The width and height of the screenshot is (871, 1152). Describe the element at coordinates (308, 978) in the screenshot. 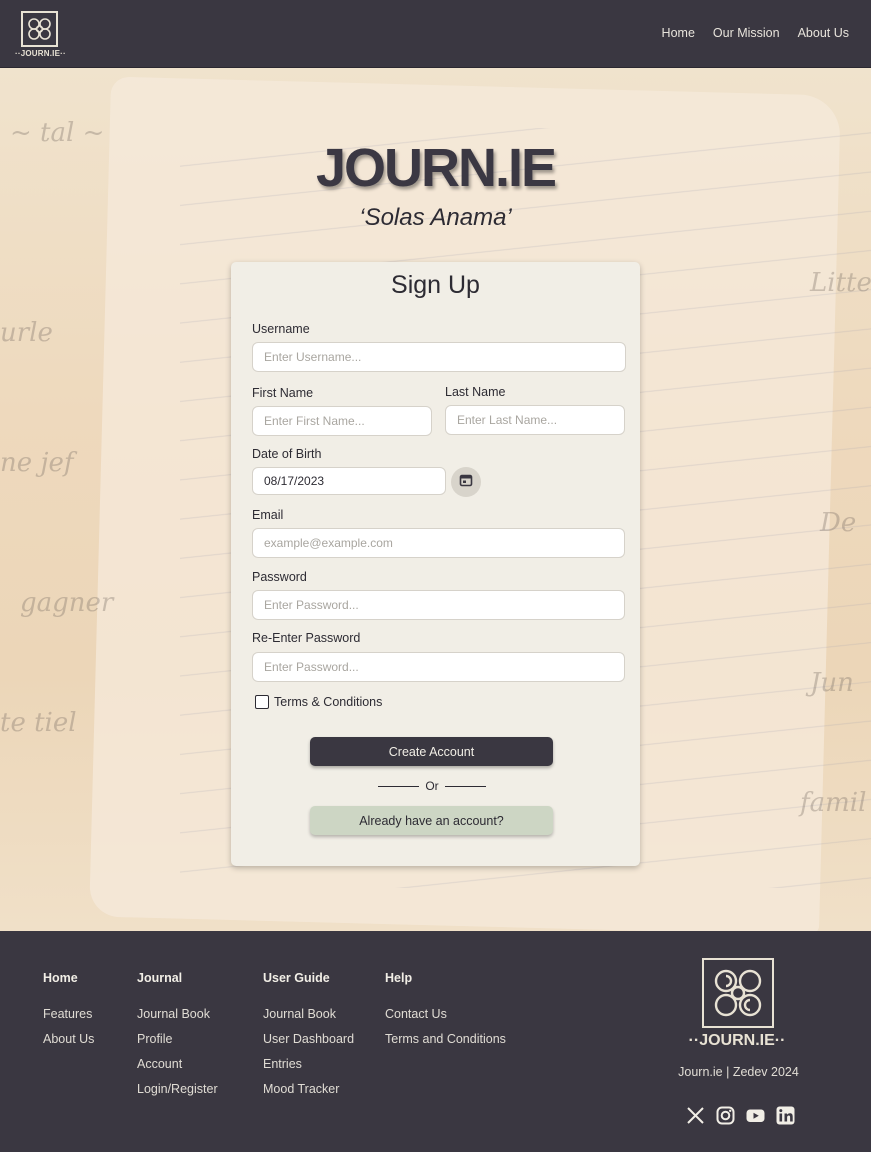

I see `footer-heading: User Guide` at that location.